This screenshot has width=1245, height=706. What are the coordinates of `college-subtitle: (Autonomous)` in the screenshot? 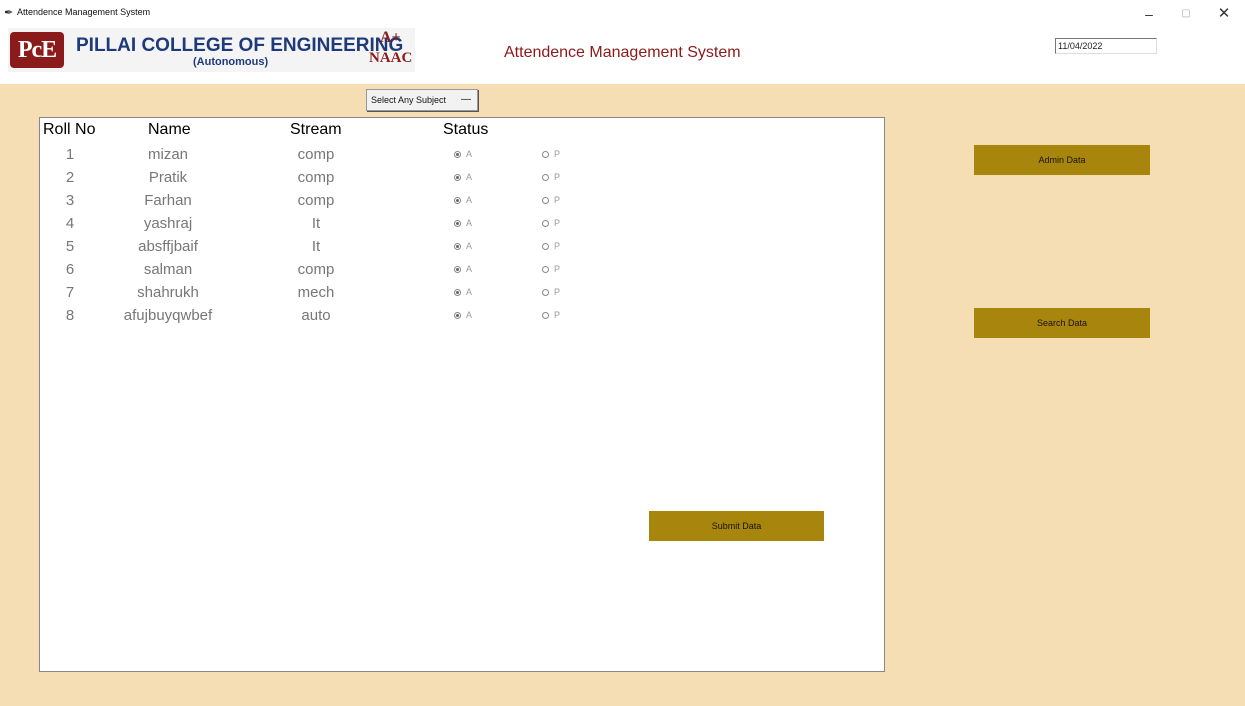 It's located at (231, 62).